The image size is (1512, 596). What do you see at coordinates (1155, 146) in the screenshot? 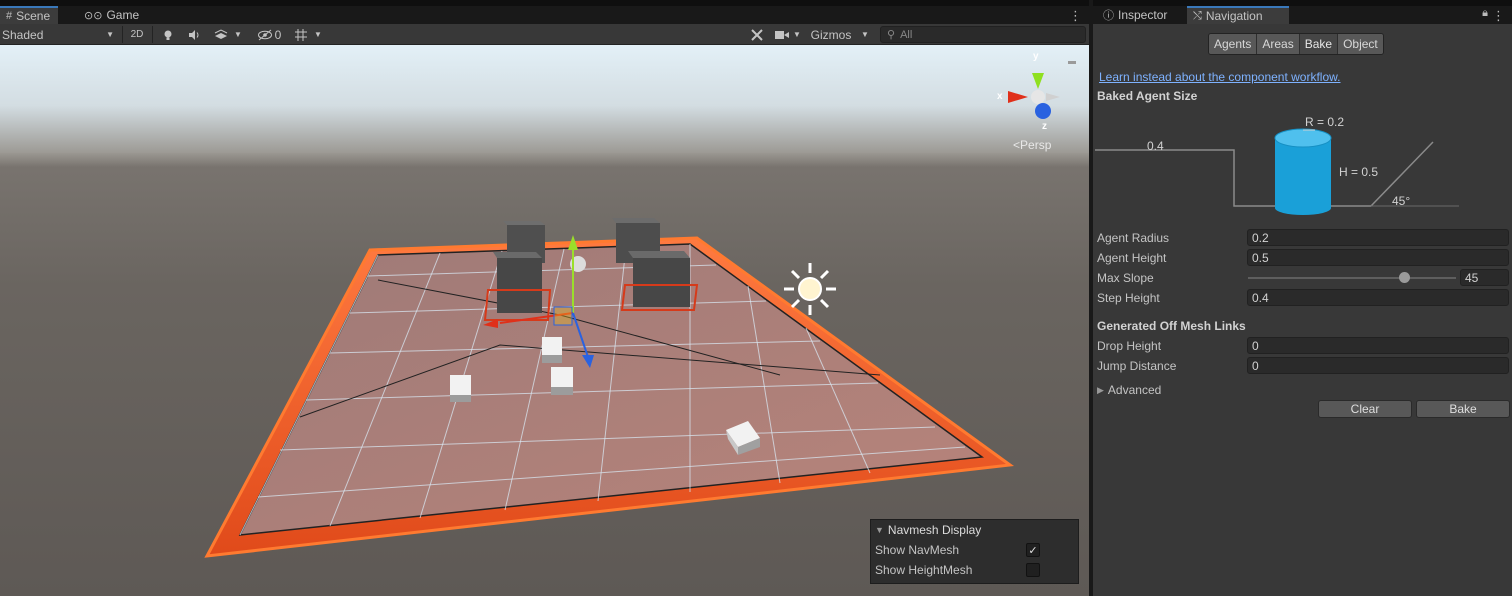
I see `step-height-diagram-label: 0.4` at bounding box center [1155, 146].